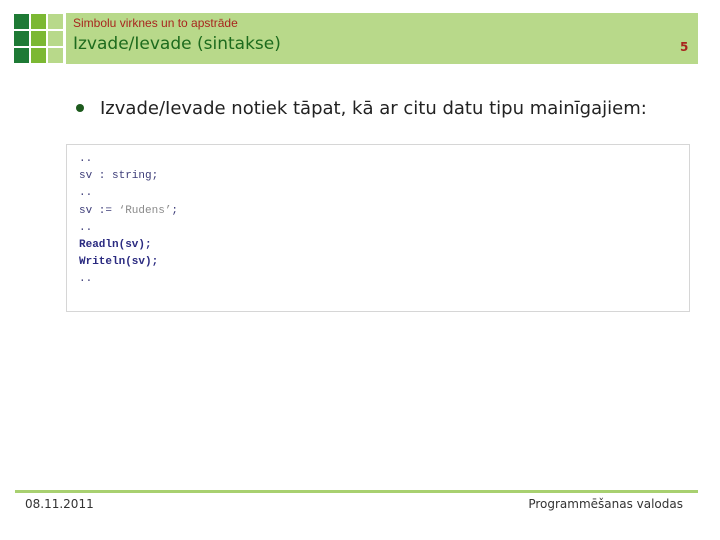 Image resolution: width=720 pixels, height=540 pixels. Describe the element at coordinates (378, 211) in the screenshot. I see `code-line: sv := ‘Rudens’;` at that location.